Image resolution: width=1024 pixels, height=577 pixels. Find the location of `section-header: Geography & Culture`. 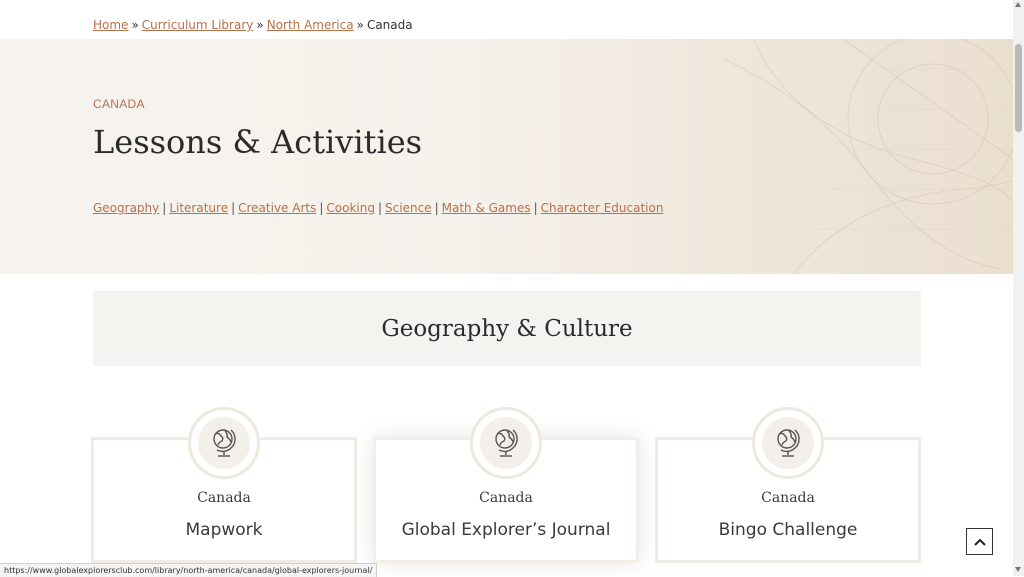

section-header: Geography & Culture is located at coordinates (507, 328).